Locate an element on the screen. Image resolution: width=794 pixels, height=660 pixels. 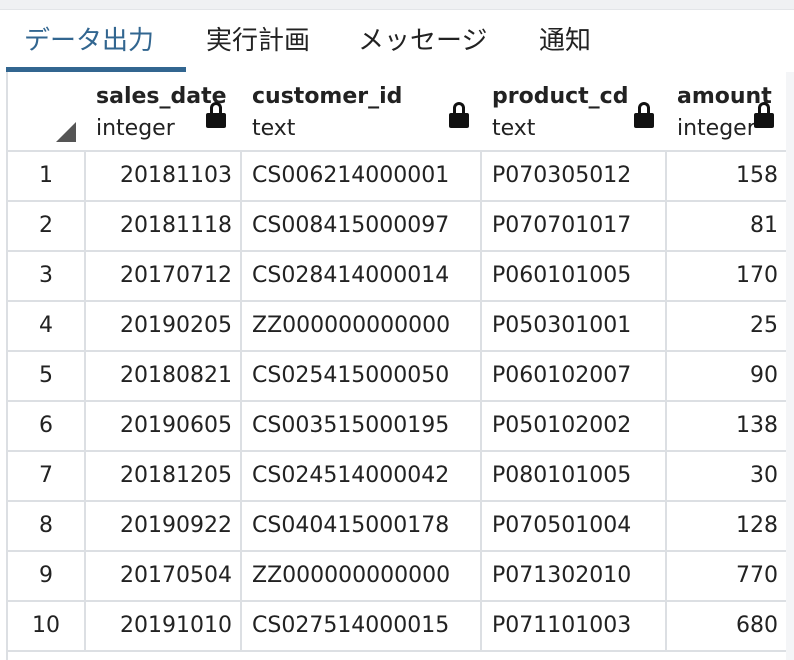
cell-customer-id: CS025415000050 is located at coordinates (361, 377).